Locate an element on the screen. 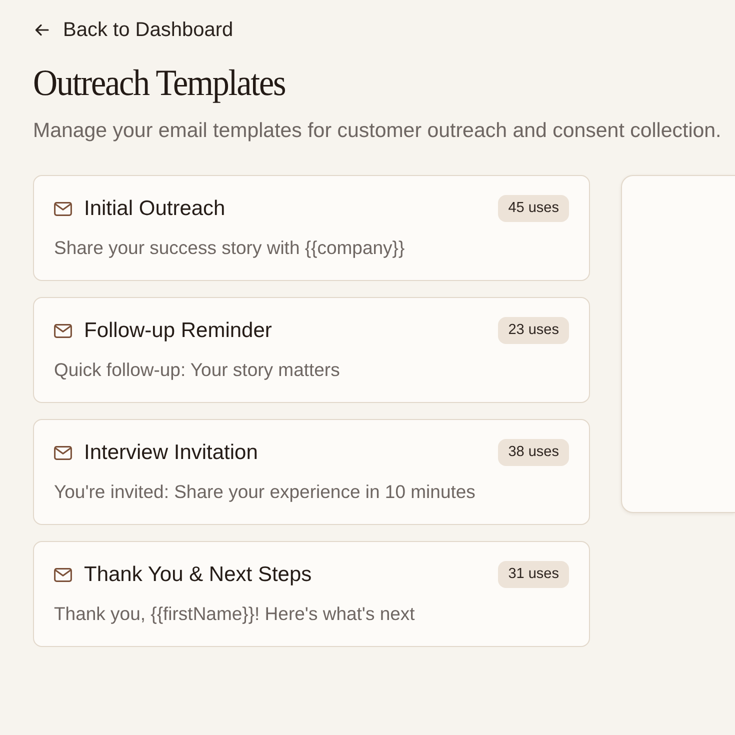  usage-count-badge: 23 uses is located at coordinates (533, 330).